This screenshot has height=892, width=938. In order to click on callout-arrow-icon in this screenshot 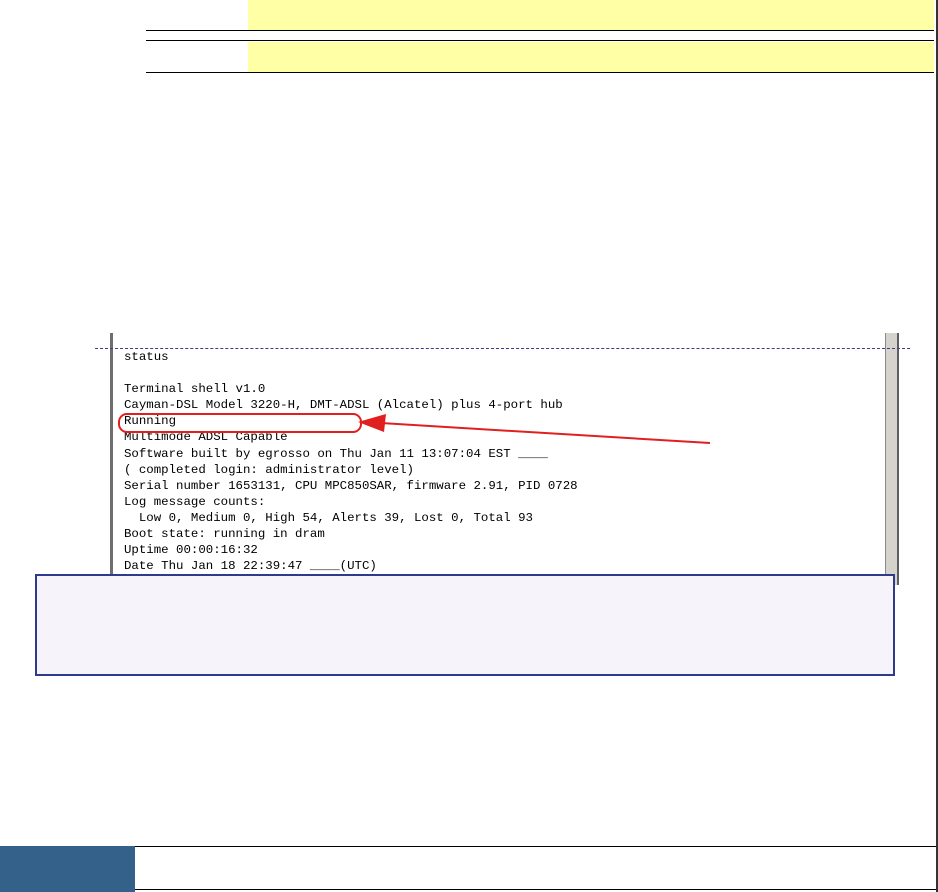, I will do `click(534, 429)`.